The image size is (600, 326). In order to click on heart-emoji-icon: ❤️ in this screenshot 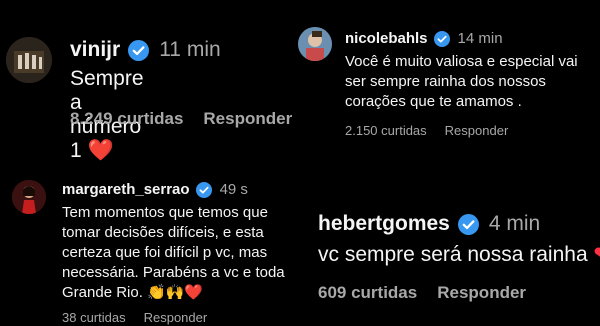, I will do `click(100, 150)`.